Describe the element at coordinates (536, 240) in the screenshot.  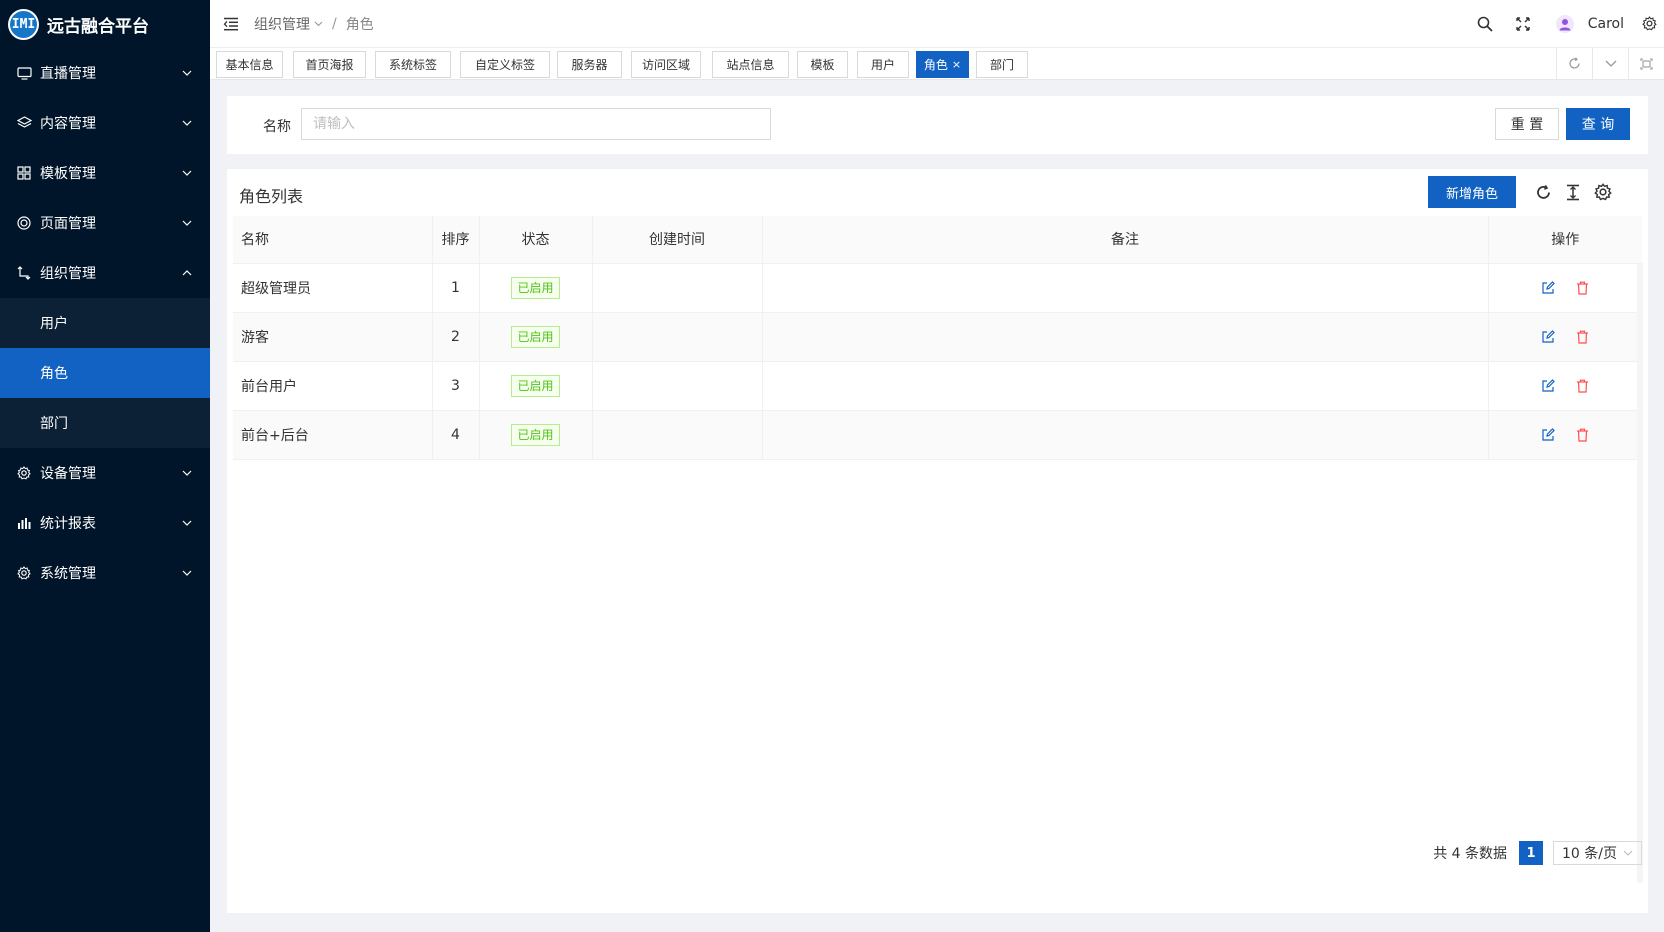
I see `column-header-status: 状态` at that location.